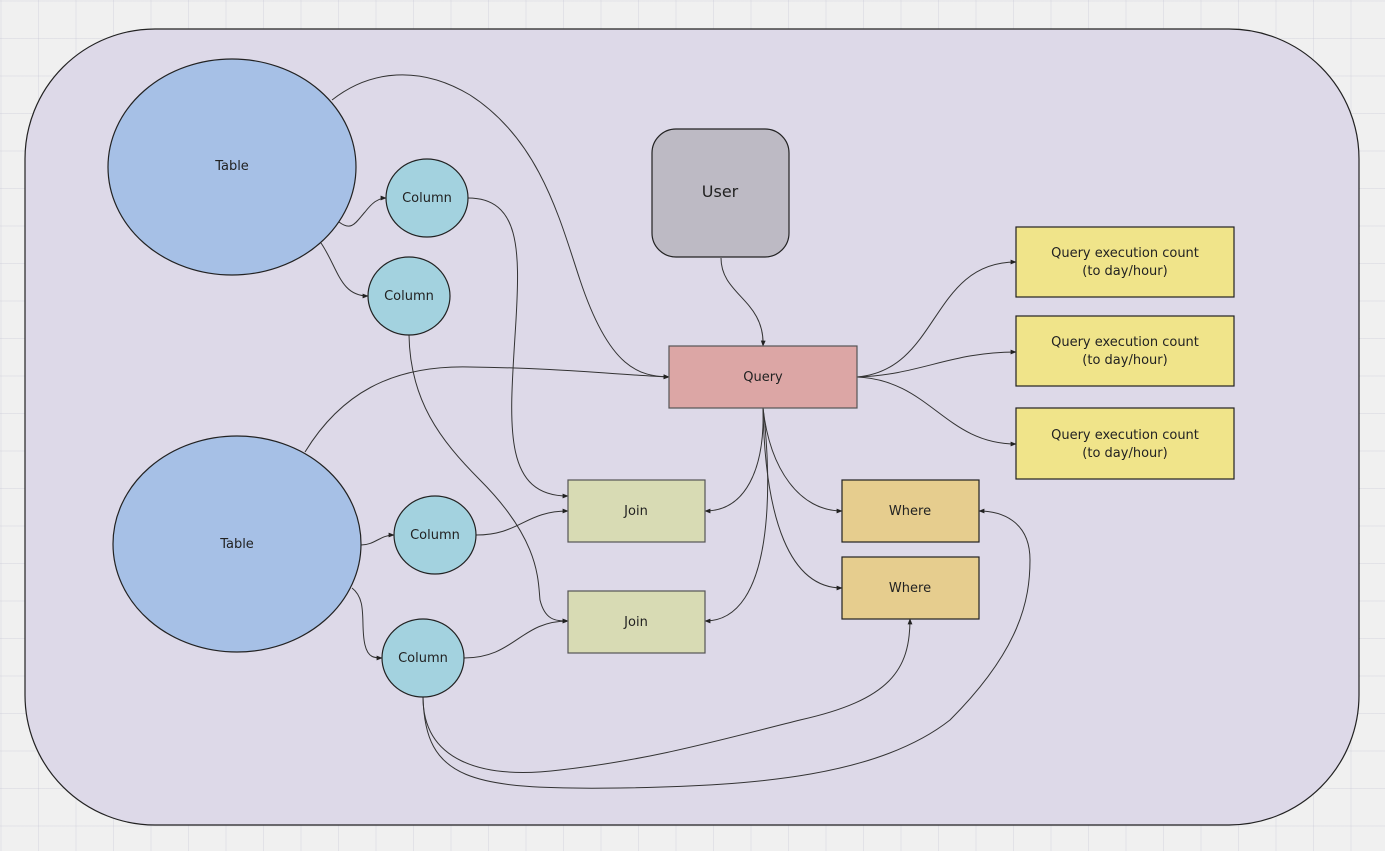 The height and width of the screenshot is (851, 1385). I want to click on query-label: Query, so click(763, 377).